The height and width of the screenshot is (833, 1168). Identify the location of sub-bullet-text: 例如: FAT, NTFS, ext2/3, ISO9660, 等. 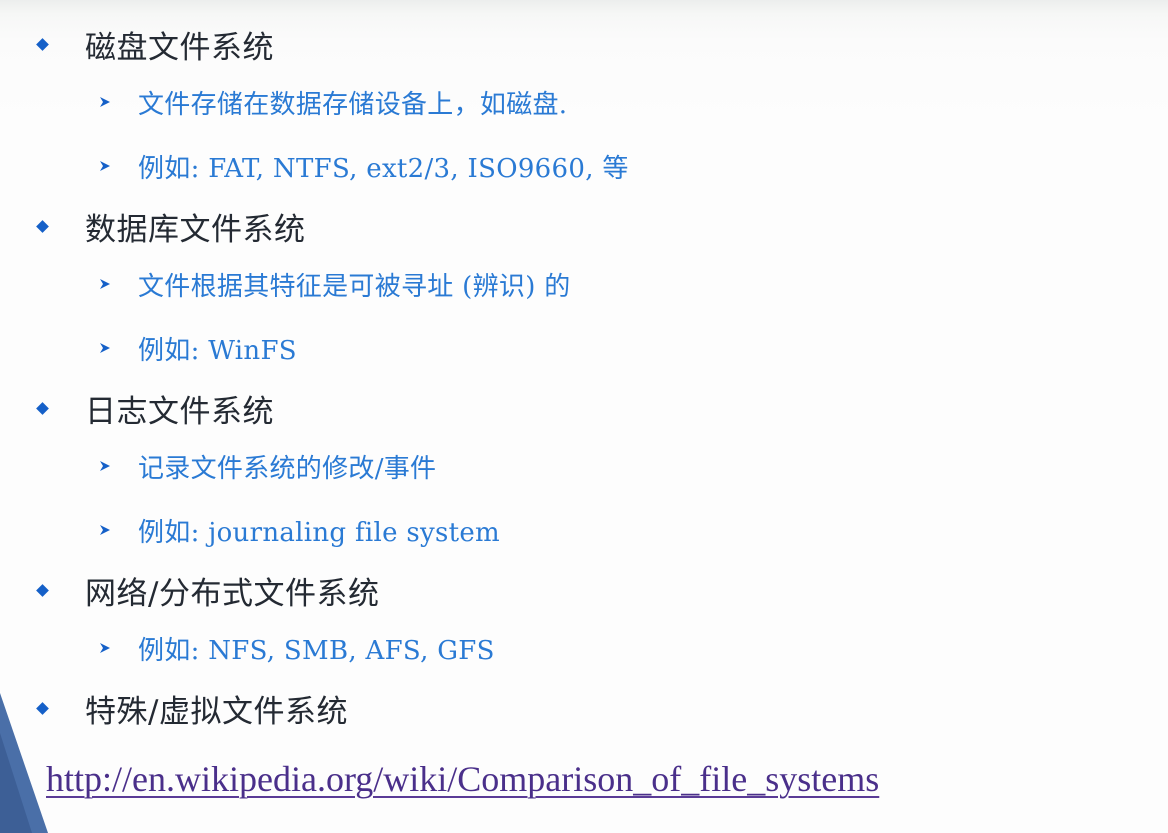
(383, 168).